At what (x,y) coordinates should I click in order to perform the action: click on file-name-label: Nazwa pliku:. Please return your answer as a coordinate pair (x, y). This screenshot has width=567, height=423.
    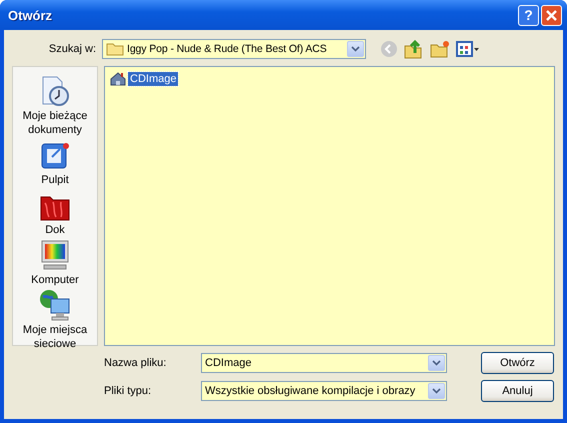
    Looking at the image, I should click on (136, 363).